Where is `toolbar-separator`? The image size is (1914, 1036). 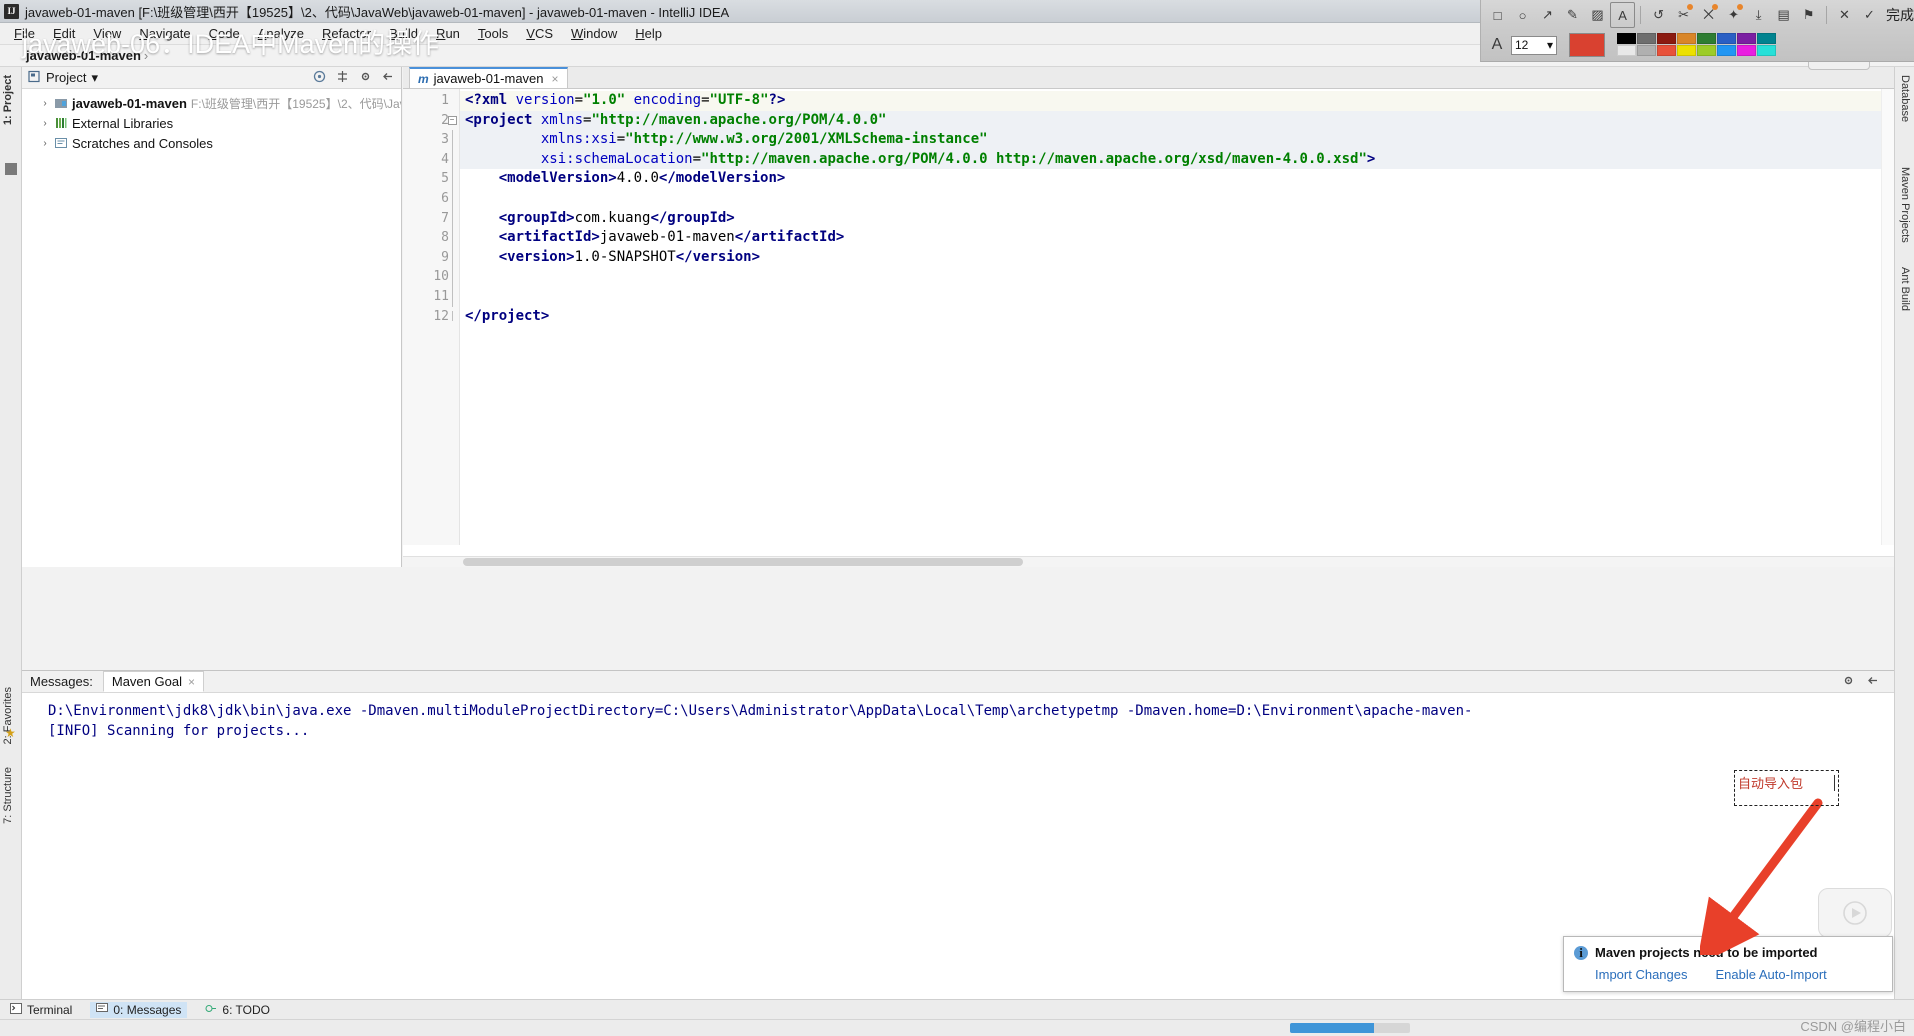
toolbar-separator is located at coordinates (1641, 15).